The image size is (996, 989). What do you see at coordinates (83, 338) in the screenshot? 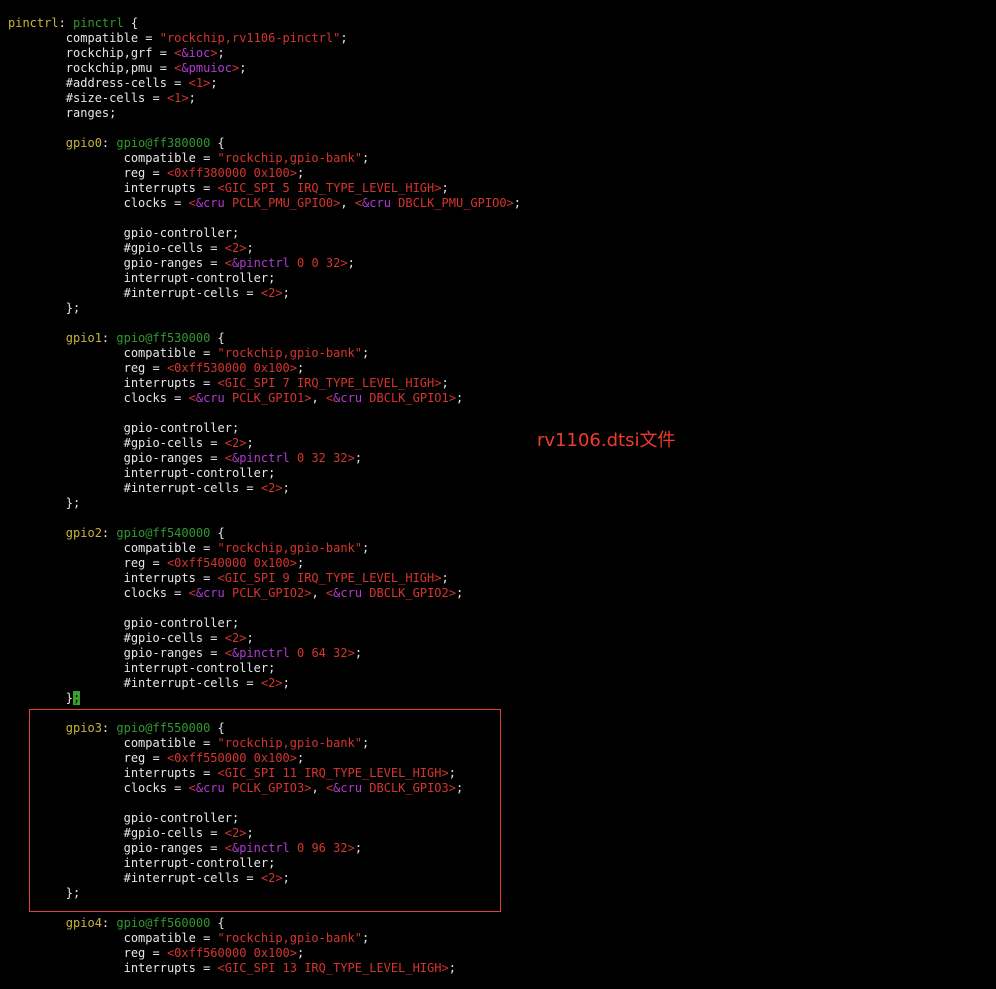
I see `code-token-label: gpio1` at bounding box center [83, 338].